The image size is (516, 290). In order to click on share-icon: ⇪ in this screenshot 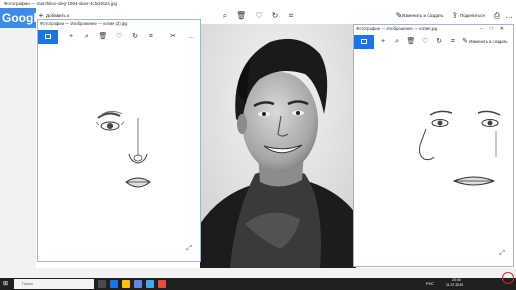, I will do `click(455, 16)`.